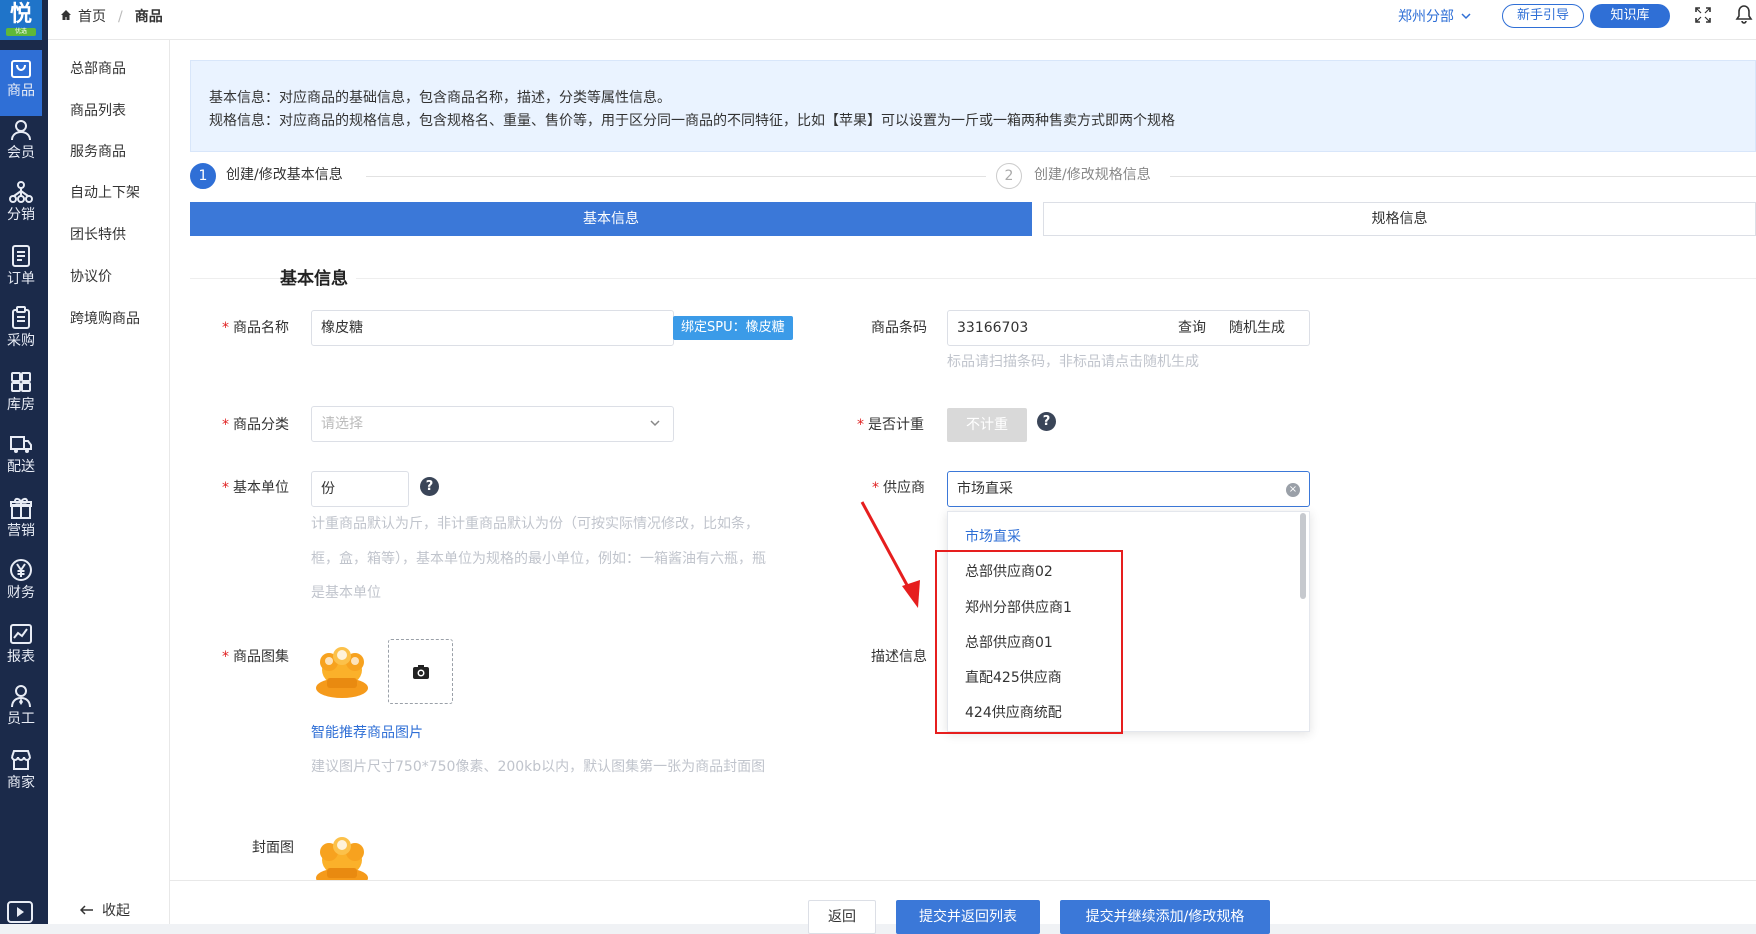  What do you see at coordinates (899, 328) in the screenshot?
I see `barcode-label: 商品条码` at bounding box center [899, 328].